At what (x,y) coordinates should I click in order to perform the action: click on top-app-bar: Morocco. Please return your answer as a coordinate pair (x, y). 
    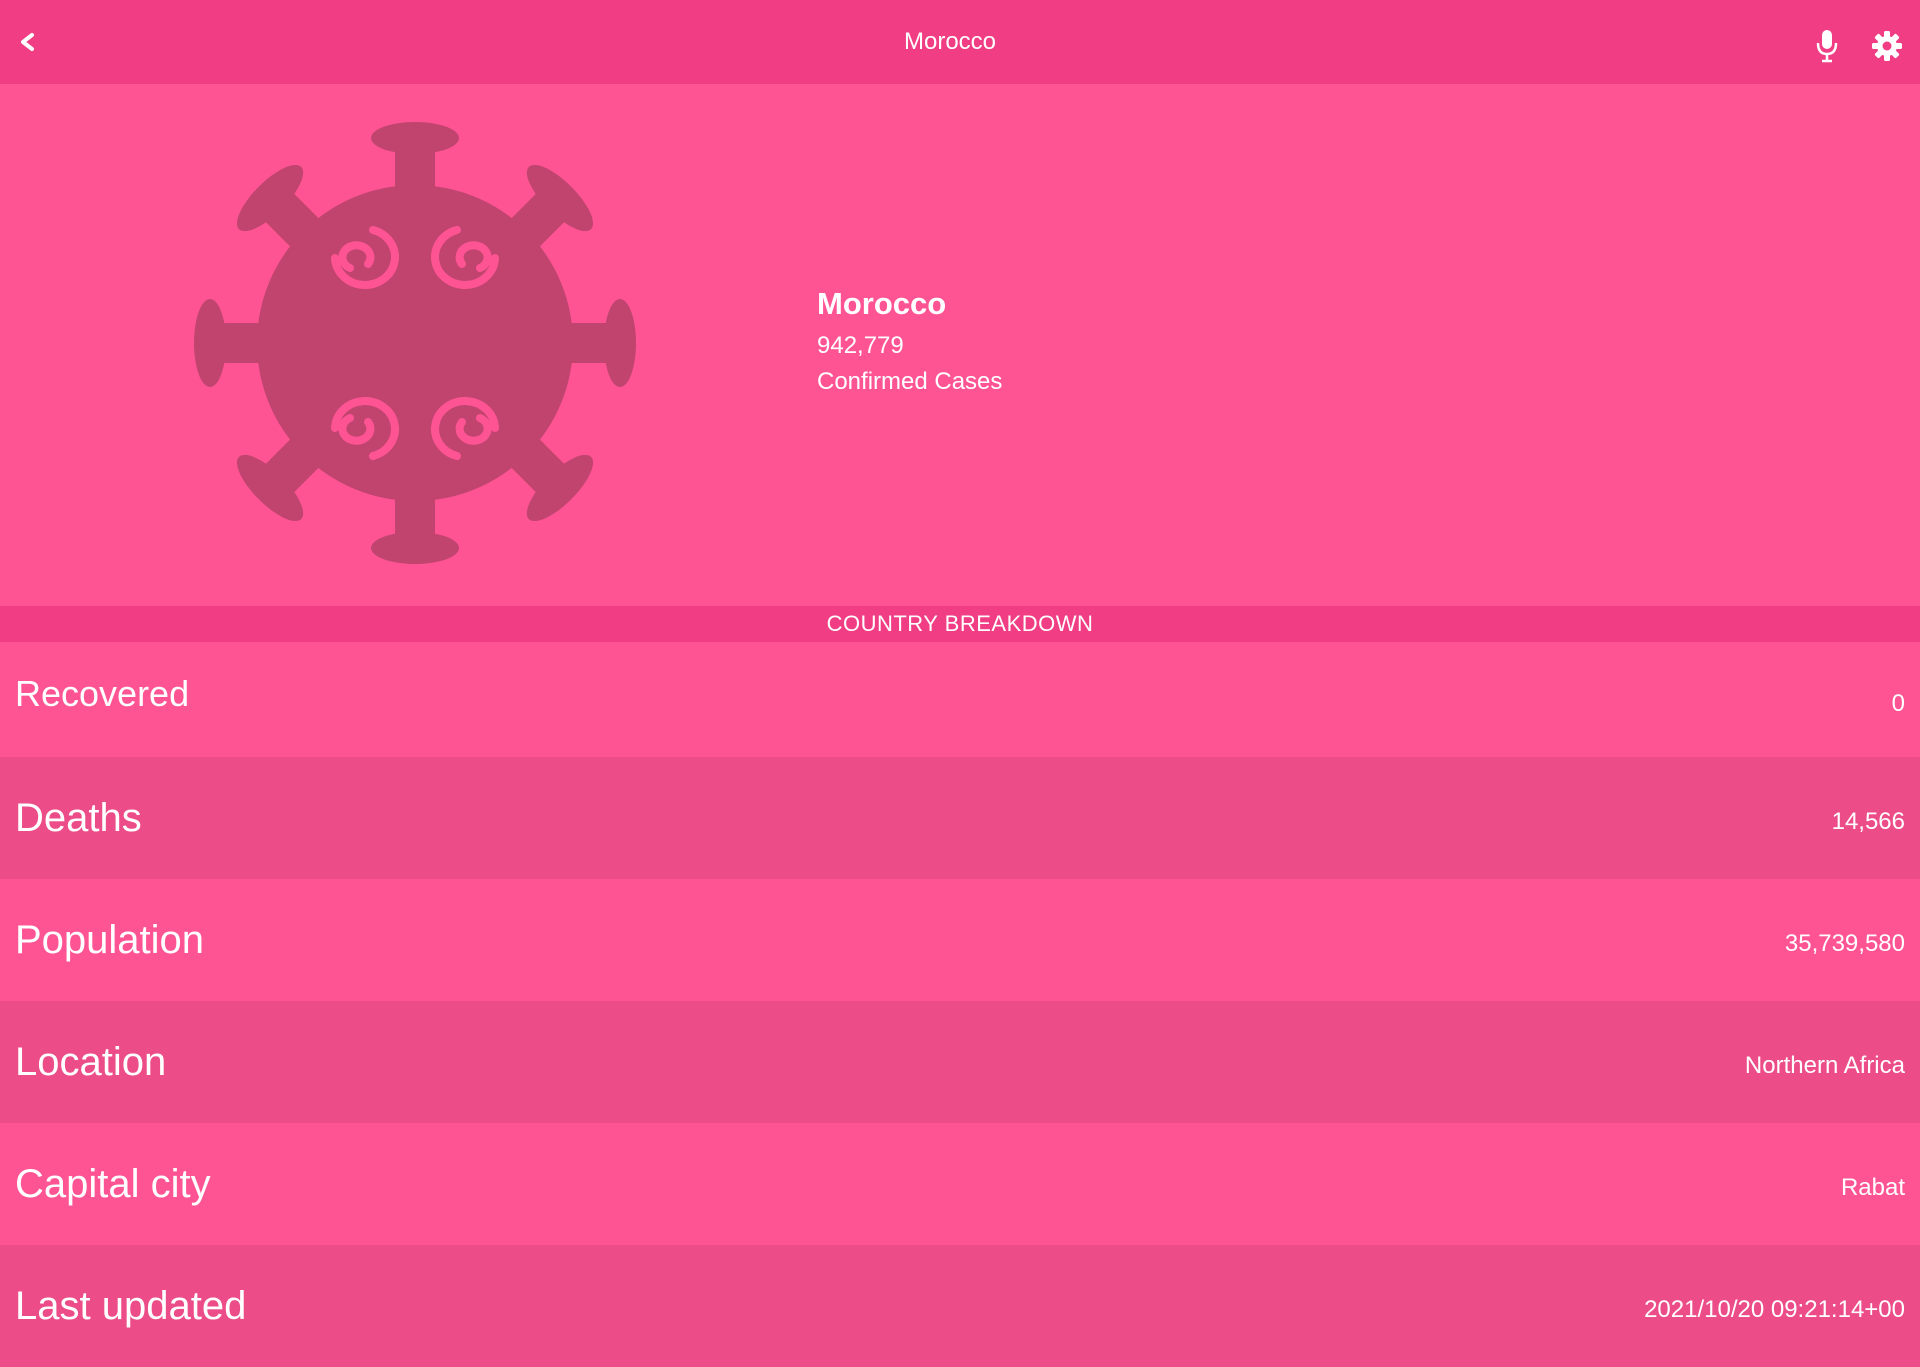
    Looking at the image, I should click on (960, 42).